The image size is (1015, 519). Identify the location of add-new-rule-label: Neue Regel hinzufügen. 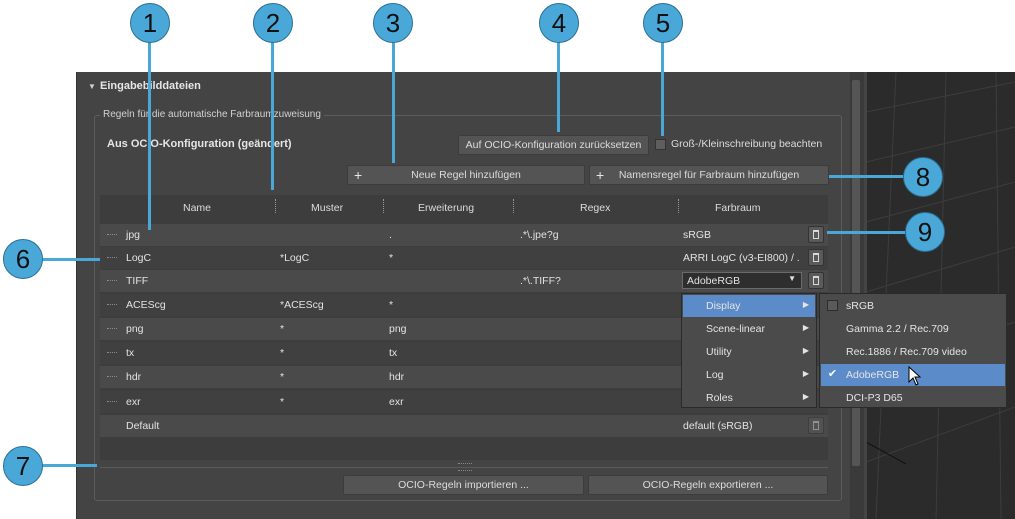
(466, 175).